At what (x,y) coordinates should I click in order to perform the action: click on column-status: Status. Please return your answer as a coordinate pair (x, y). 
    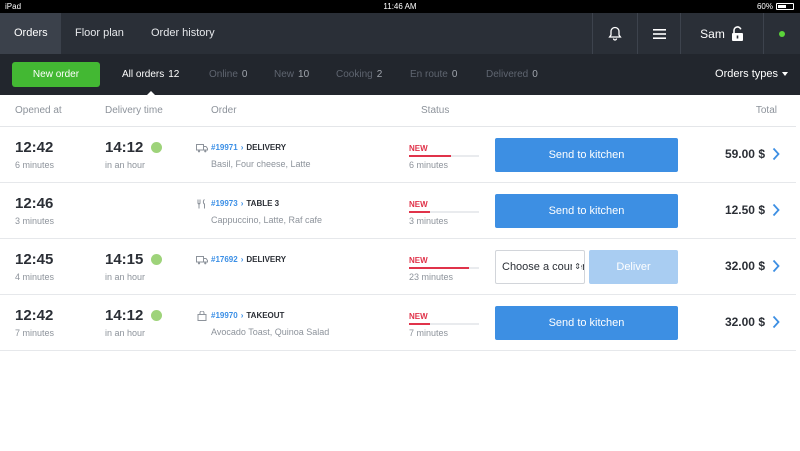
    Looking at the image, I should click on (435, 110).